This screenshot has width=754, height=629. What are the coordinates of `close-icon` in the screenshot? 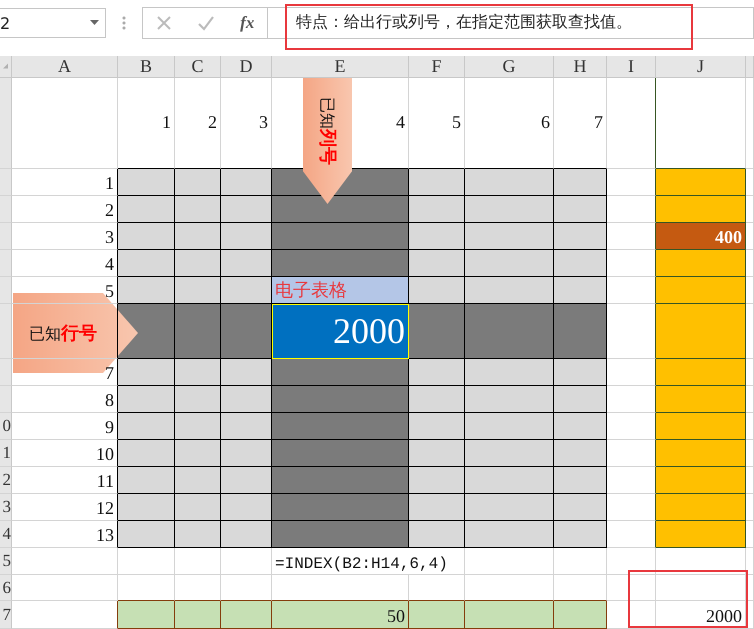 It's located at (164, 23).